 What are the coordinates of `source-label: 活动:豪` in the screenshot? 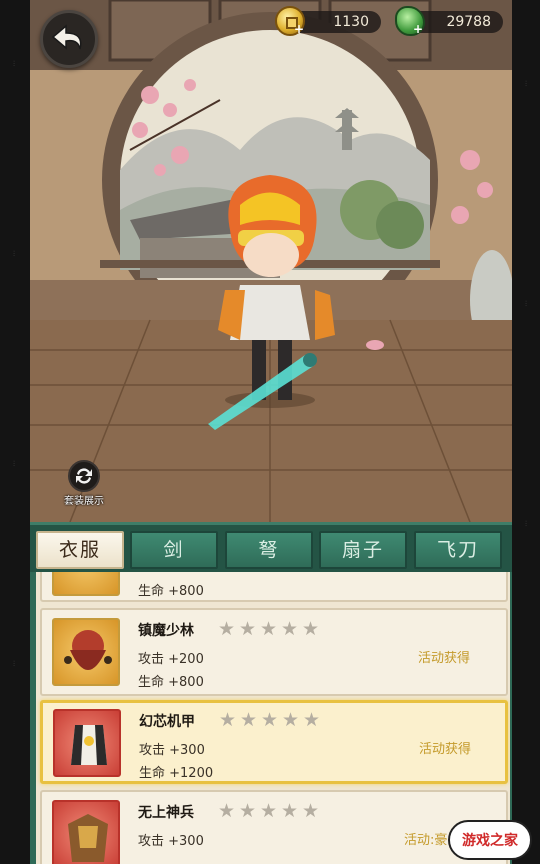 It's located at (426, 840).